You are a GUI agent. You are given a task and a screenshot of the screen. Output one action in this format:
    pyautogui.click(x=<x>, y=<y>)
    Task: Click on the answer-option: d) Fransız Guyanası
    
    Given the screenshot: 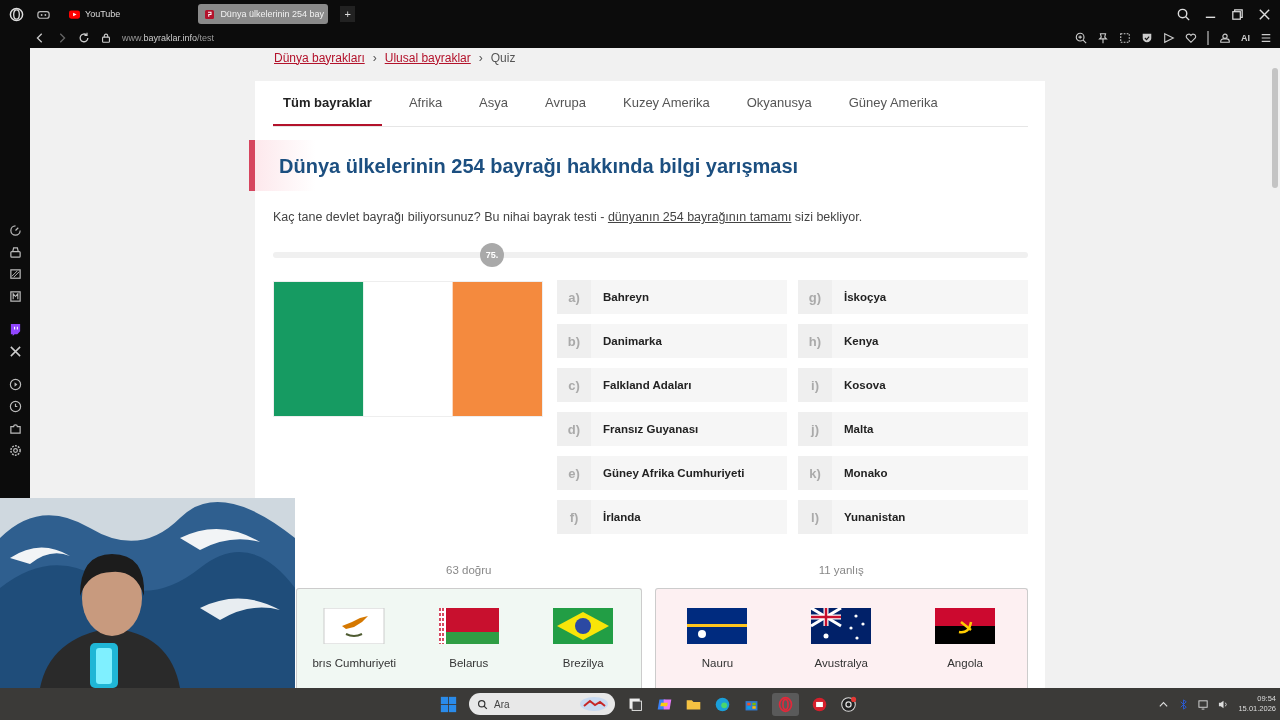 What is the action you would take?
    pyautogui.click(x=672, y=429)
    